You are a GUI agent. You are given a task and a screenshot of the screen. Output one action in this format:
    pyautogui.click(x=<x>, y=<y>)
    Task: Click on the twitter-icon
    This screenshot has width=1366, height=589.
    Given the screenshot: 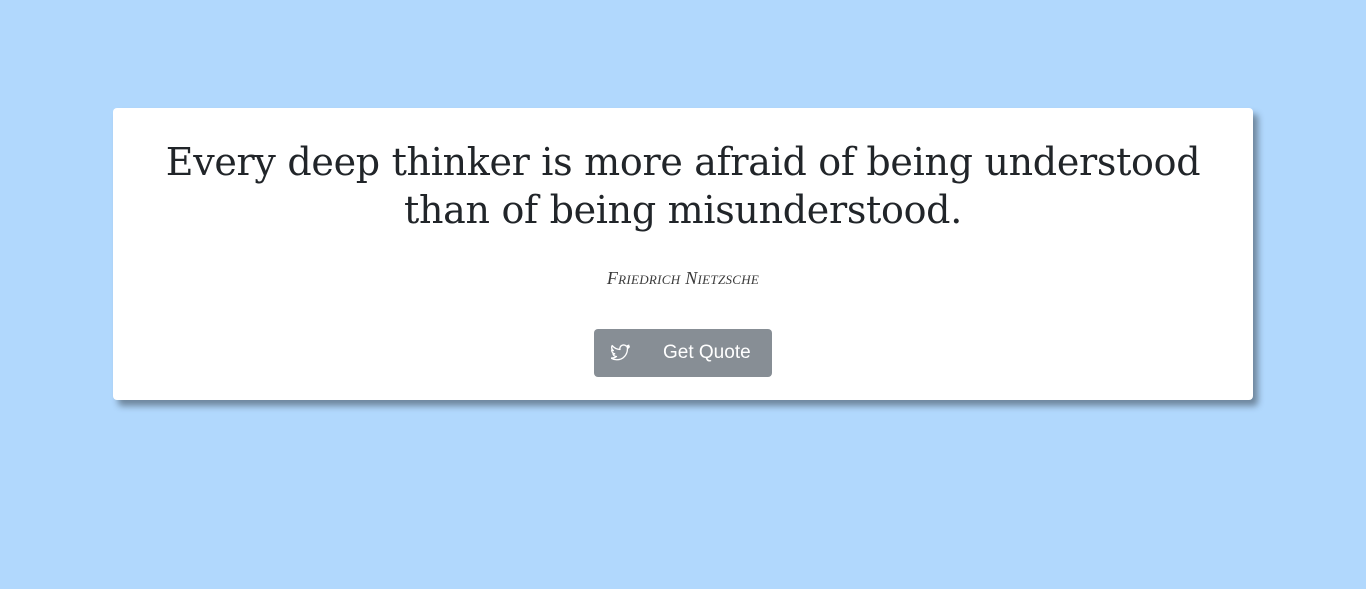 What is the action you would take?
    pyautogui.click(x=620, y=353)
    